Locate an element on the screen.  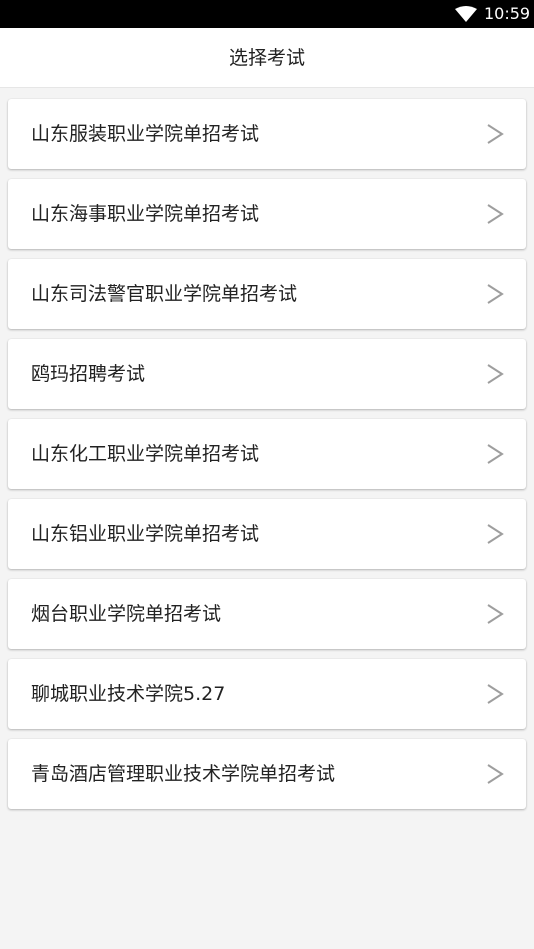
exam-label: 鸥玛招聘考试 is located at coordinates (88, 374).